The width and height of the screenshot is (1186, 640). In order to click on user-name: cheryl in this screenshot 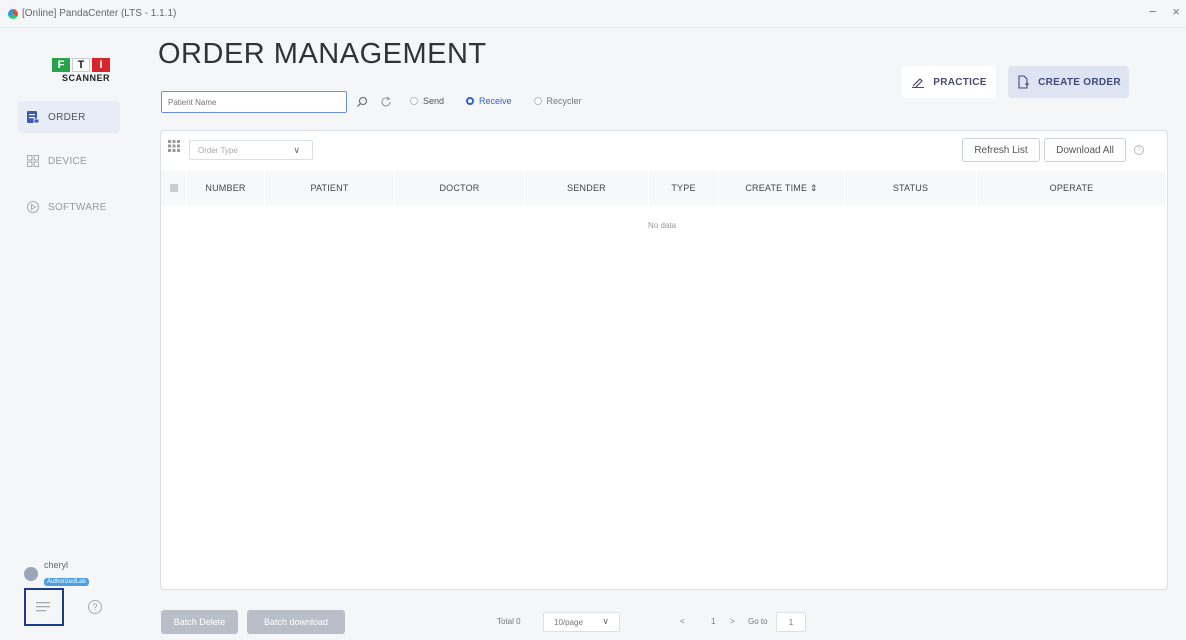, I will do `click(56, 565)`.